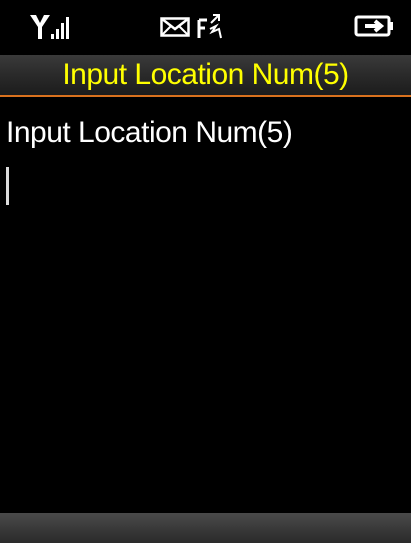 The height and width of the screenshot is (543, 411). I want to click on call-forward-icon, so click(209, 26).